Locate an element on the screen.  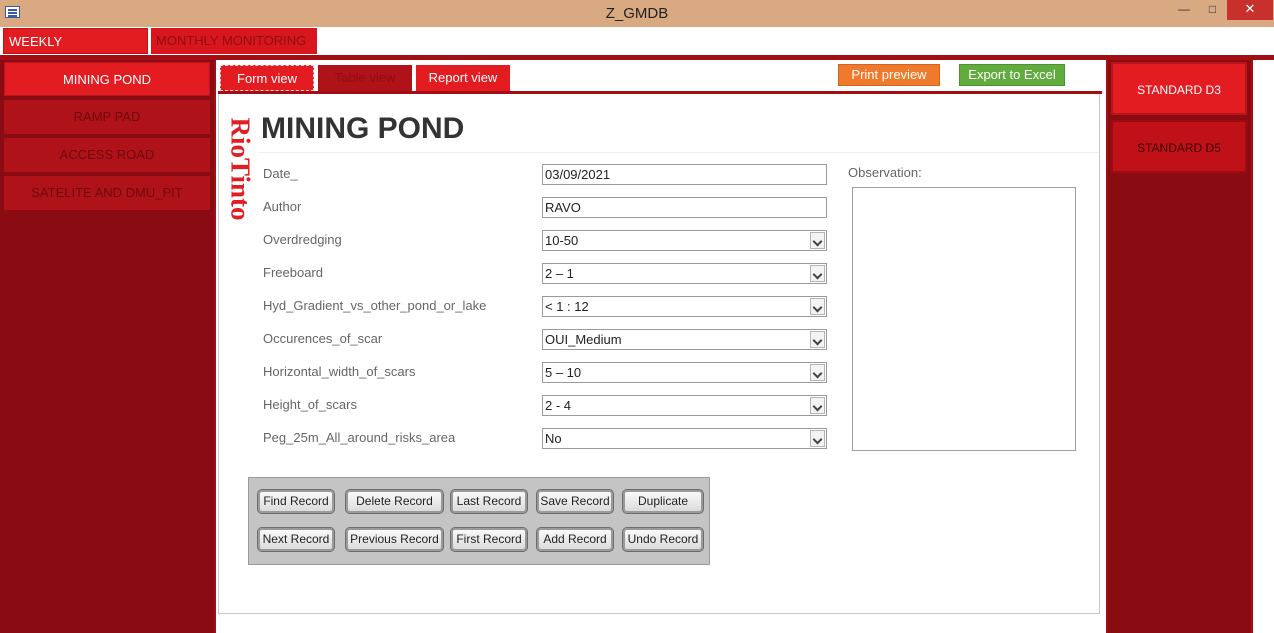
horizontal-width-select: 5 – 10 is located at coordinates (684, 372).